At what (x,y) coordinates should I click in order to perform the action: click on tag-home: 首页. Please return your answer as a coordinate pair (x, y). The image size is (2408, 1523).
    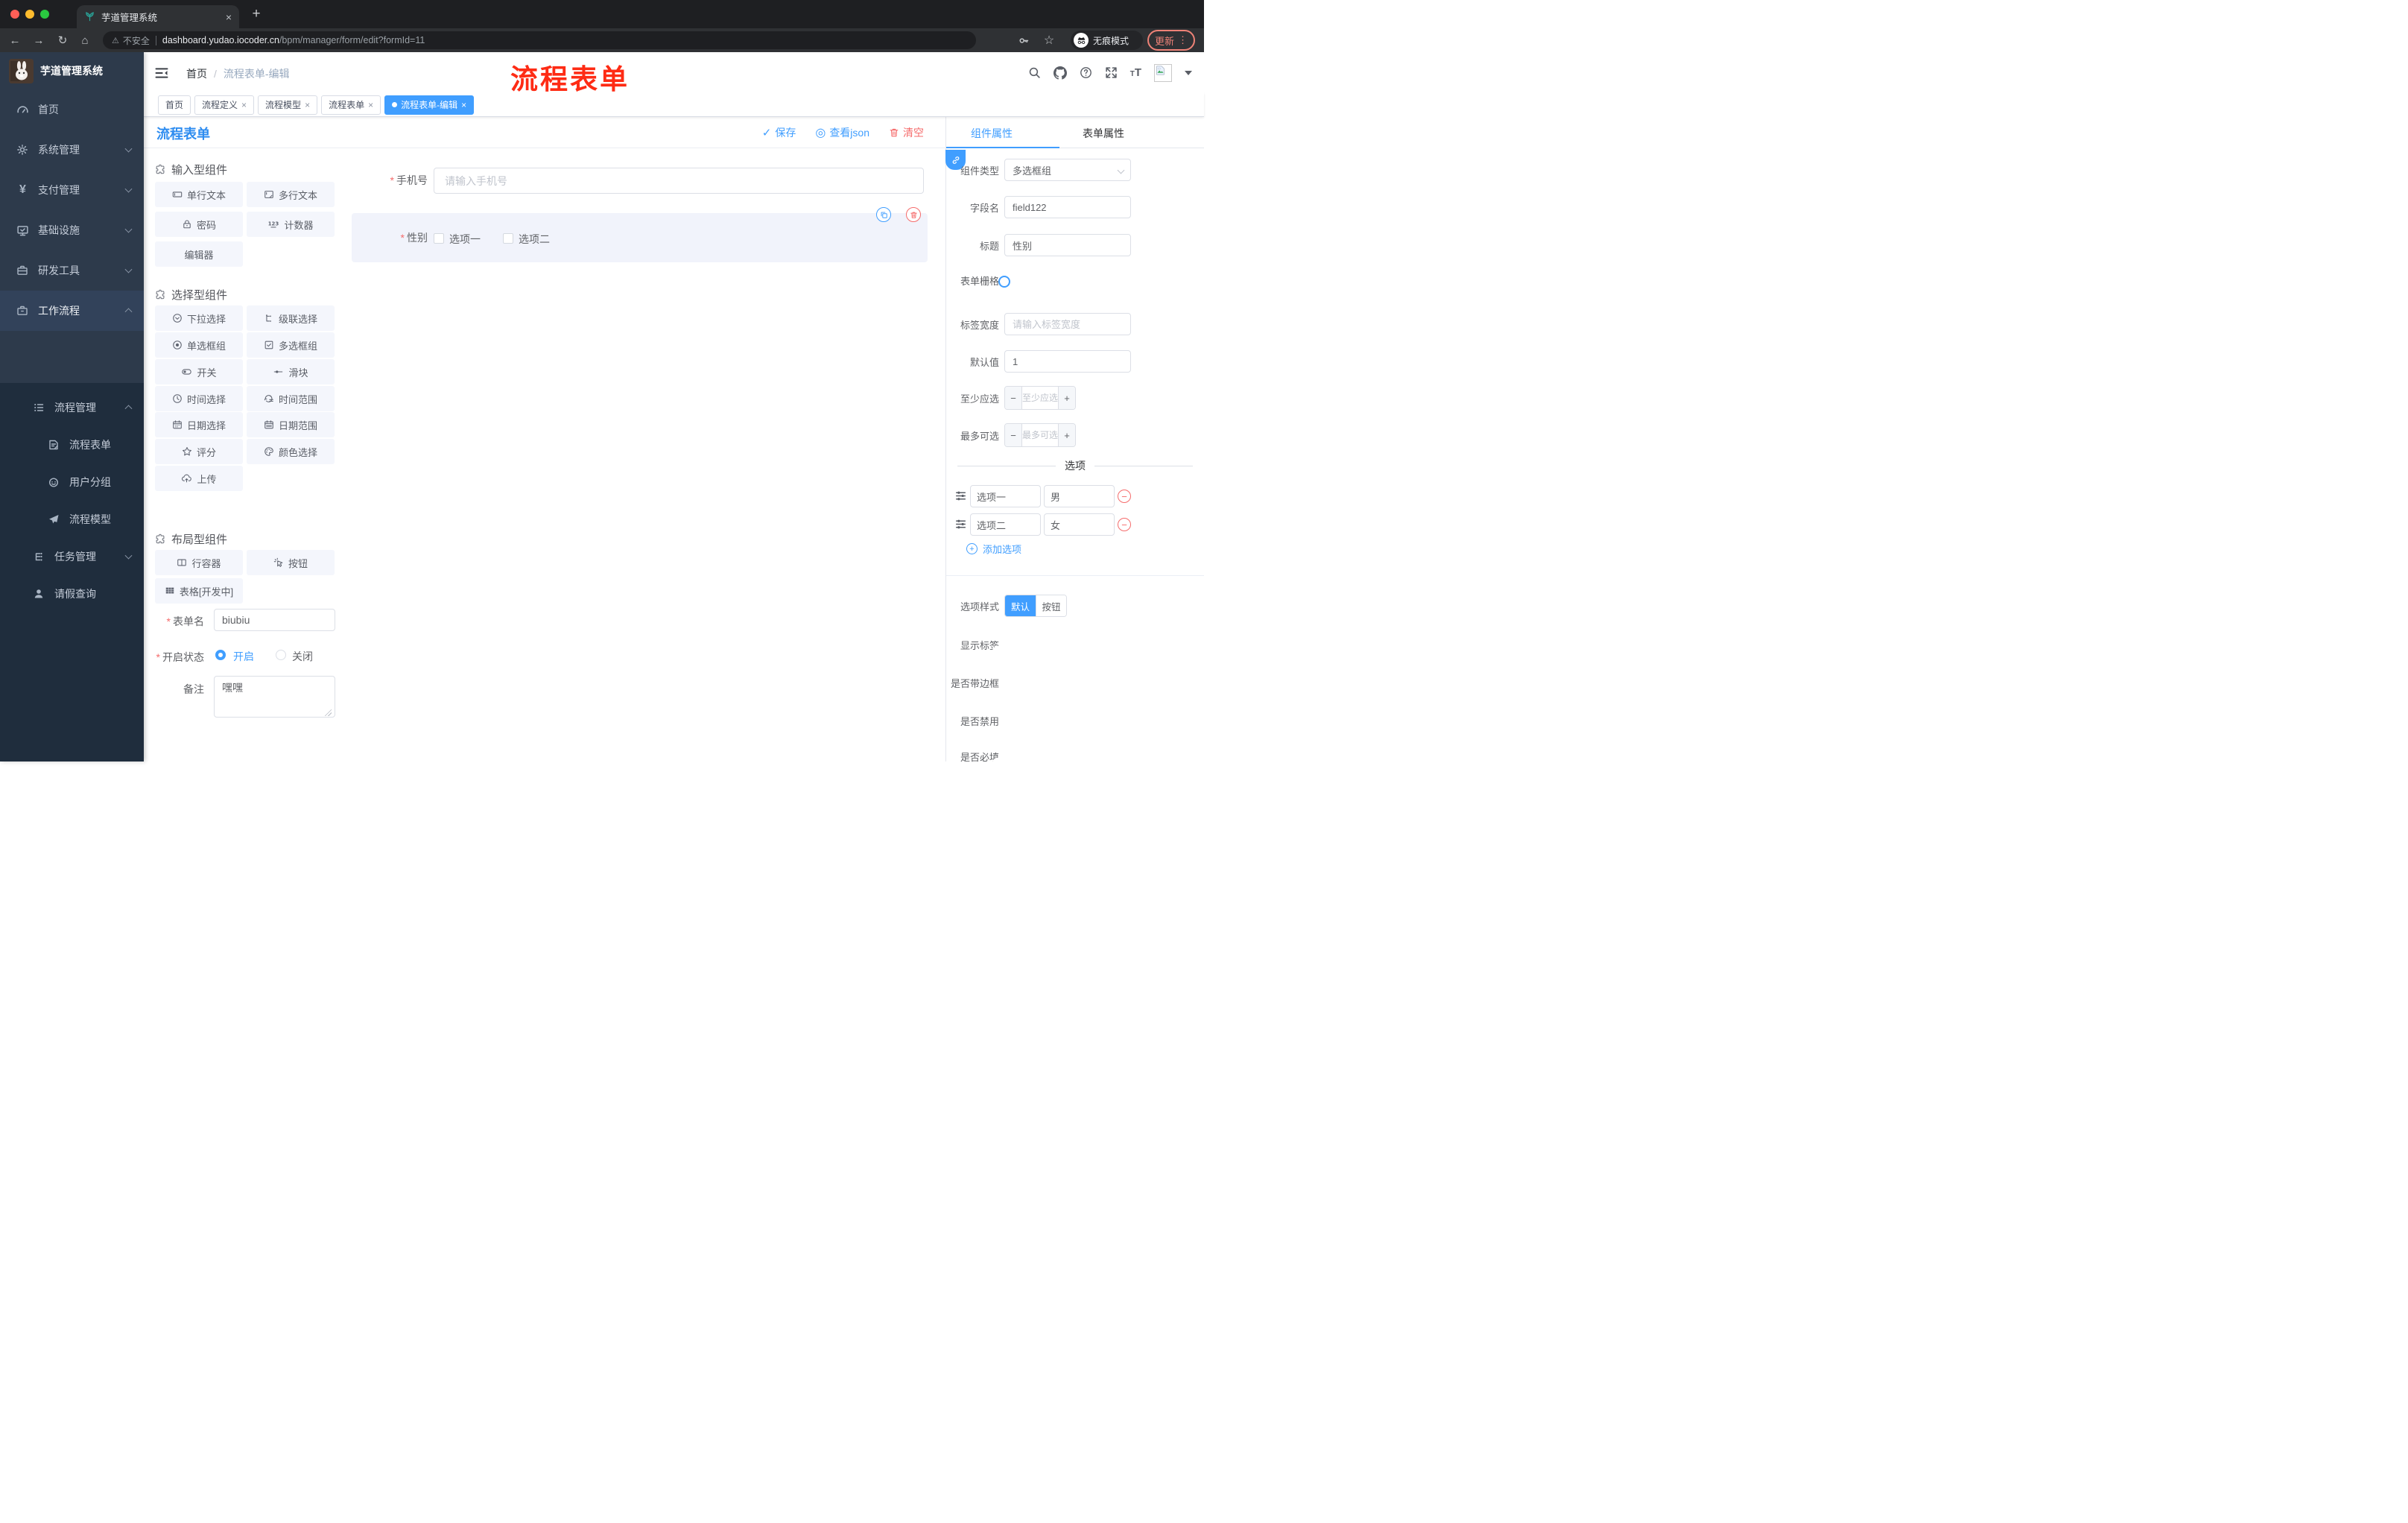
    Looking at the image, I should click on (174, 105).